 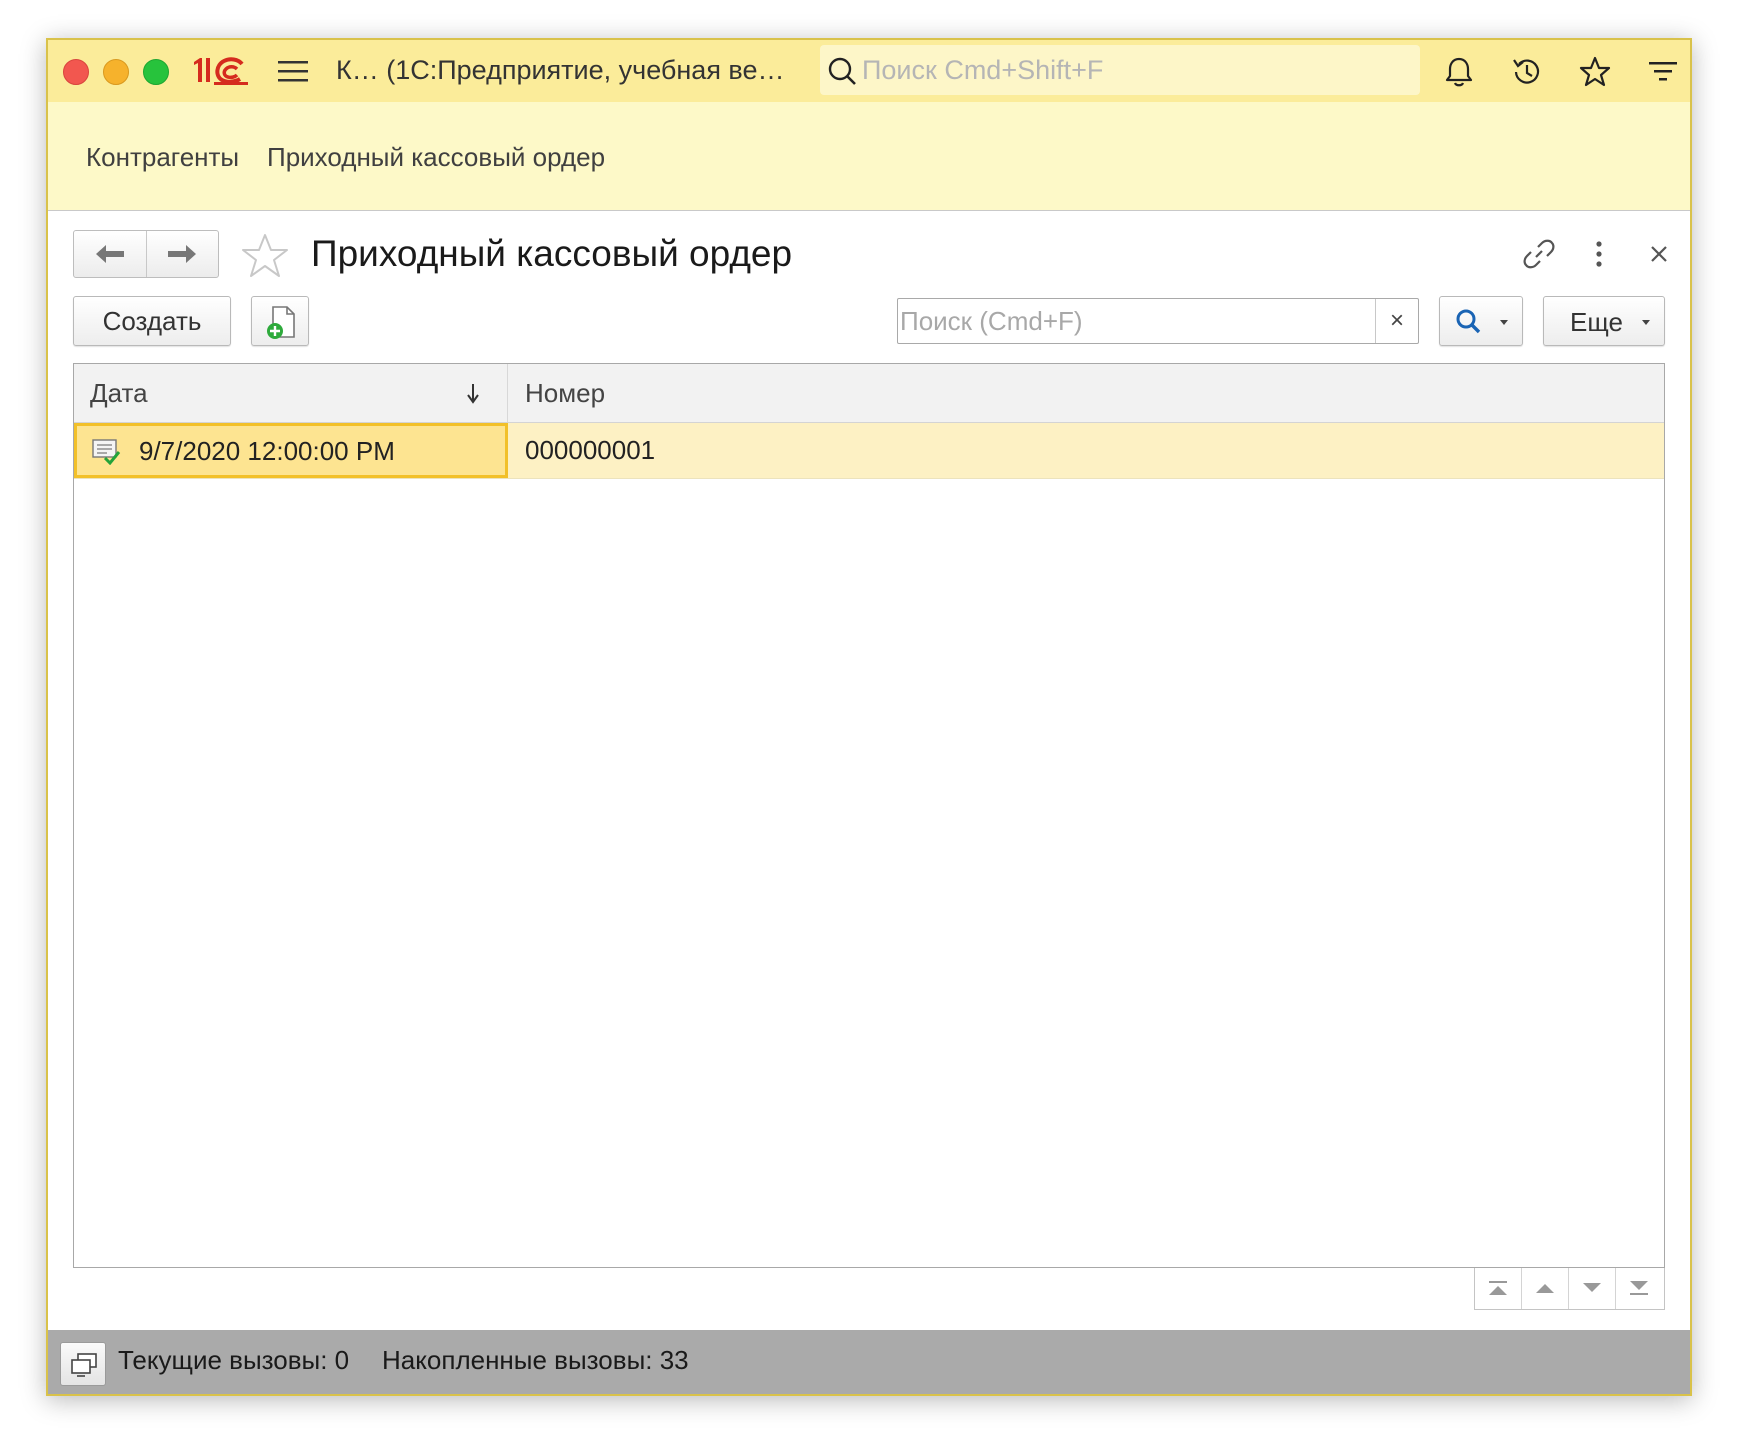 I want to click on scroll-buttons, so click(x=1569, y=1289).